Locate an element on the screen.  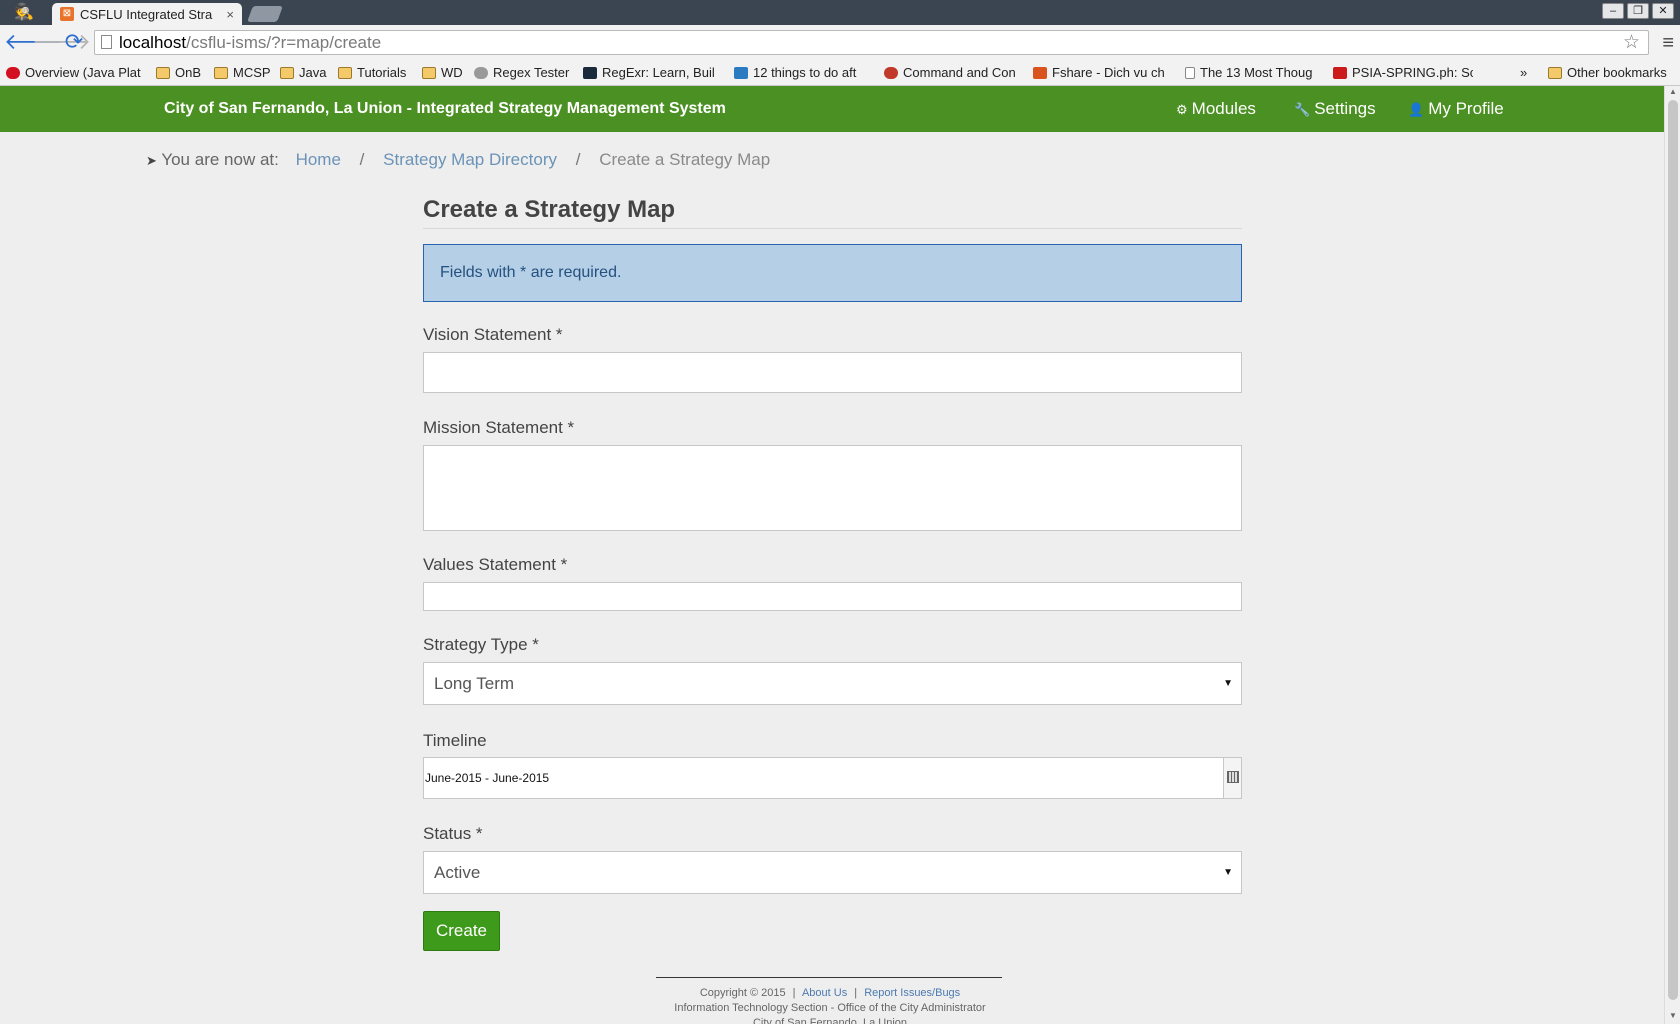
incognito-icon: 🕵 is located at coordinates (24, 12).